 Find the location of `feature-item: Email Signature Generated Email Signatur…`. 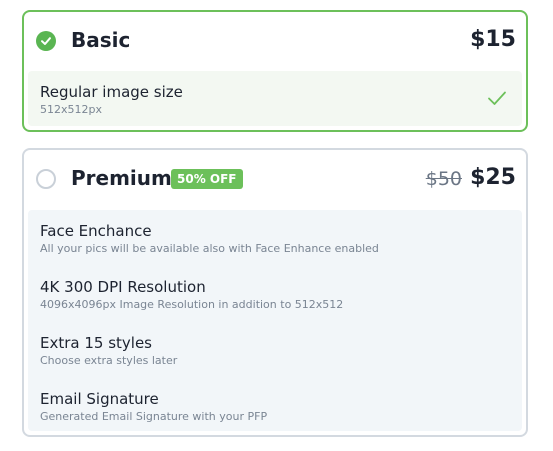

feature-item: Email Signature Generated Email Signatur… is located at coordinates (275, 406).